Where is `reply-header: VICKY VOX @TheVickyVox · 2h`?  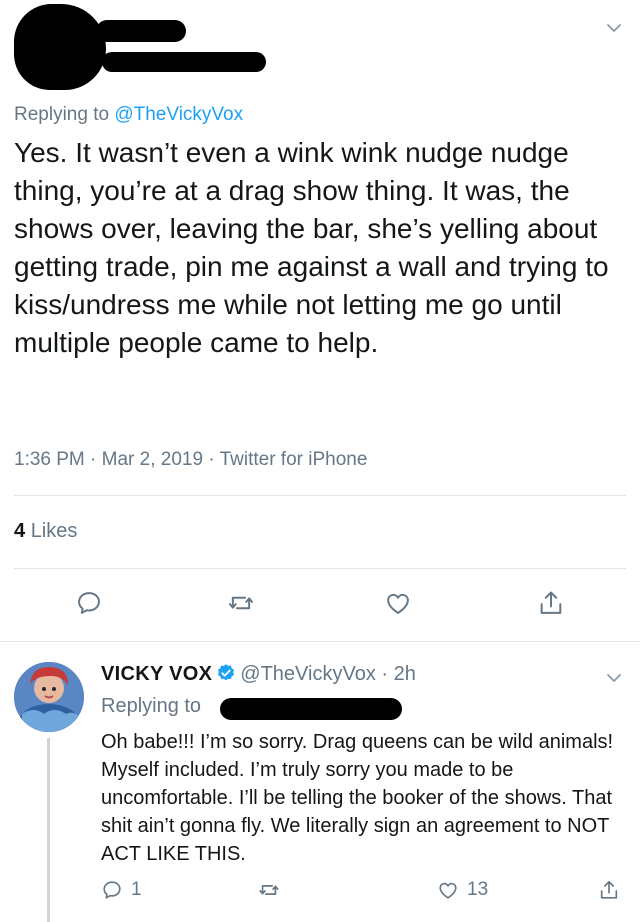 reply-header: VICKY VOX @TheVickyVox · 2h is located at coordinates (258, 674).